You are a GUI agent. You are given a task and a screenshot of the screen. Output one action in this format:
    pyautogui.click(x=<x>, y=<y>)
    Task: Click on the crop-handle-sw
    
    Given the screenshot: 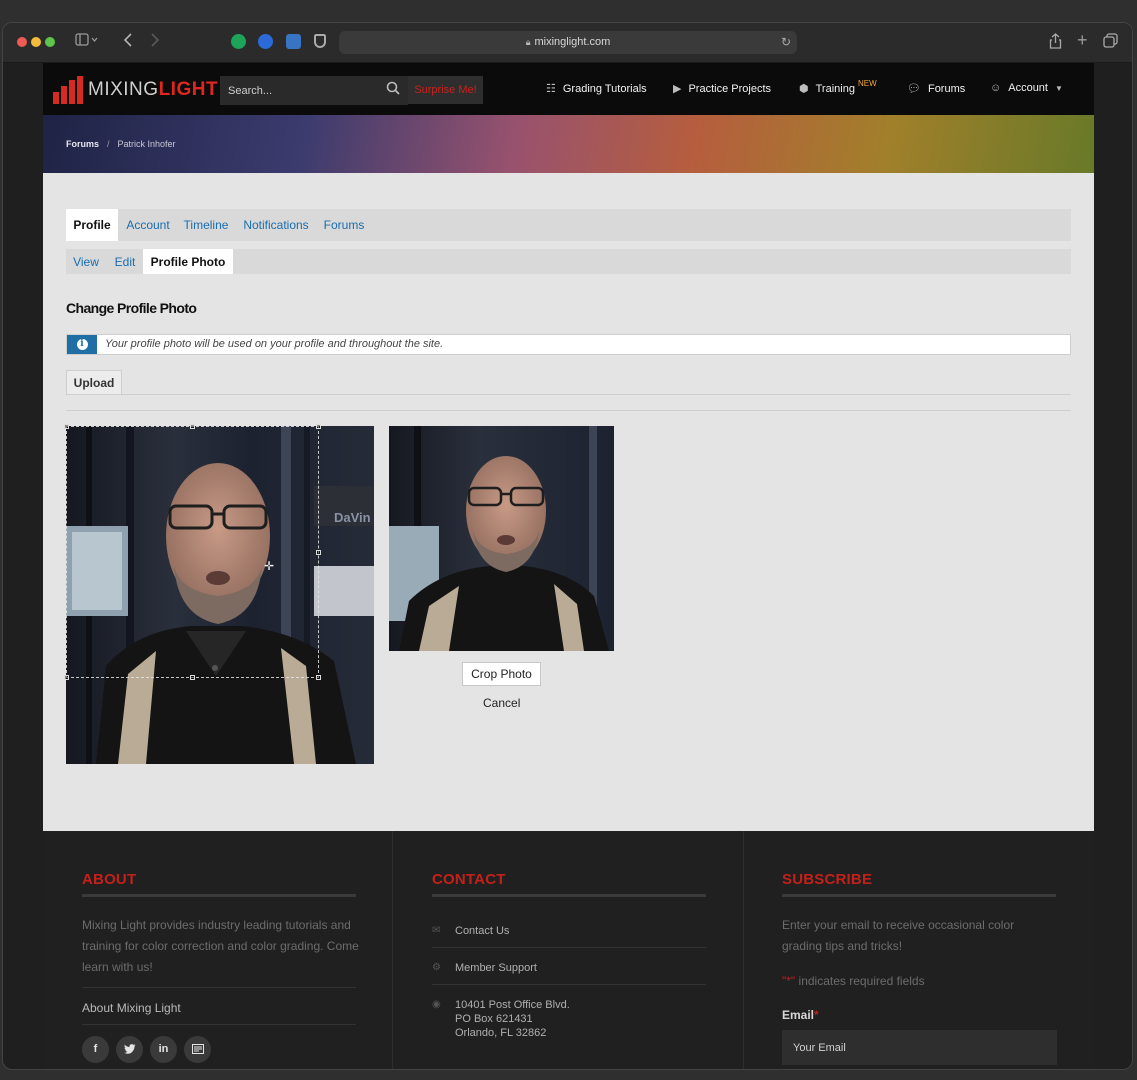 What is the action you would take?
    pyautogui.click(x=66, y=677)
    